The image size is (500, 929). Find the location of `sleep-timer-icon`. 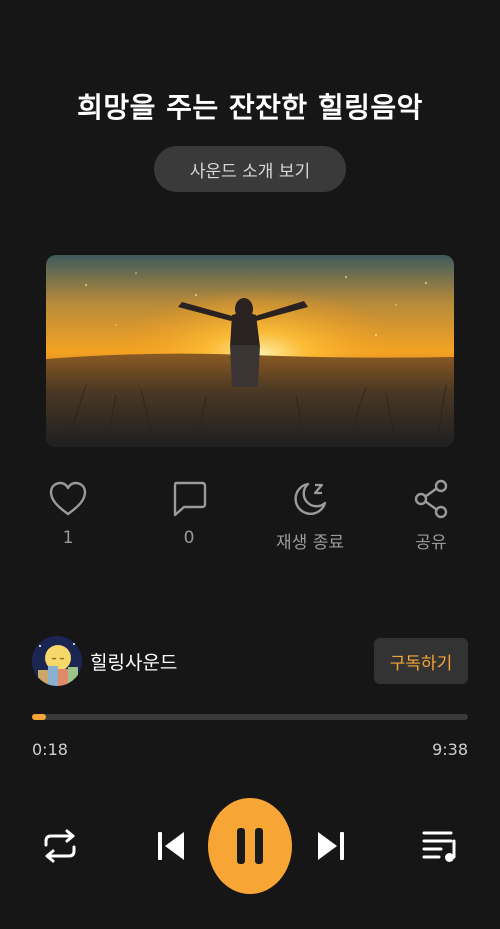

sleep-timer-icon is located at coordinates (310, 499).